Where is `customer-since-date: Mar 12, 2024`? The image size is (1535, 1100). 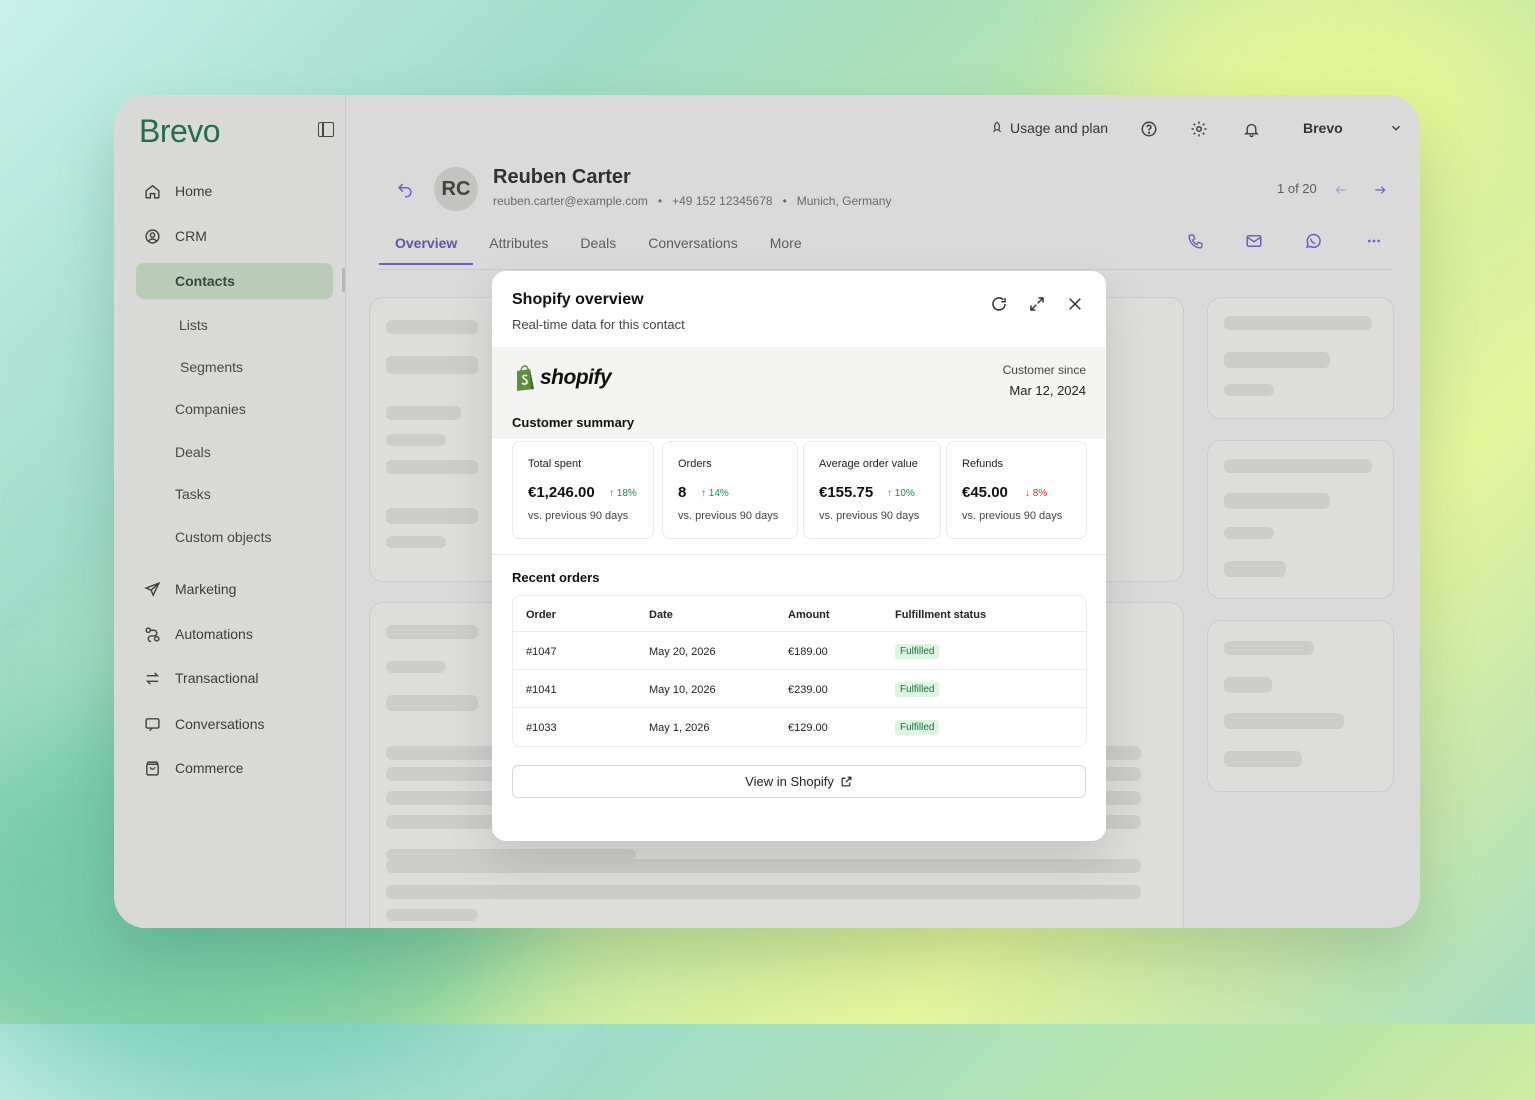
customer-since-date: Mar 12, 2024 is located at coordinates (1047, 390).